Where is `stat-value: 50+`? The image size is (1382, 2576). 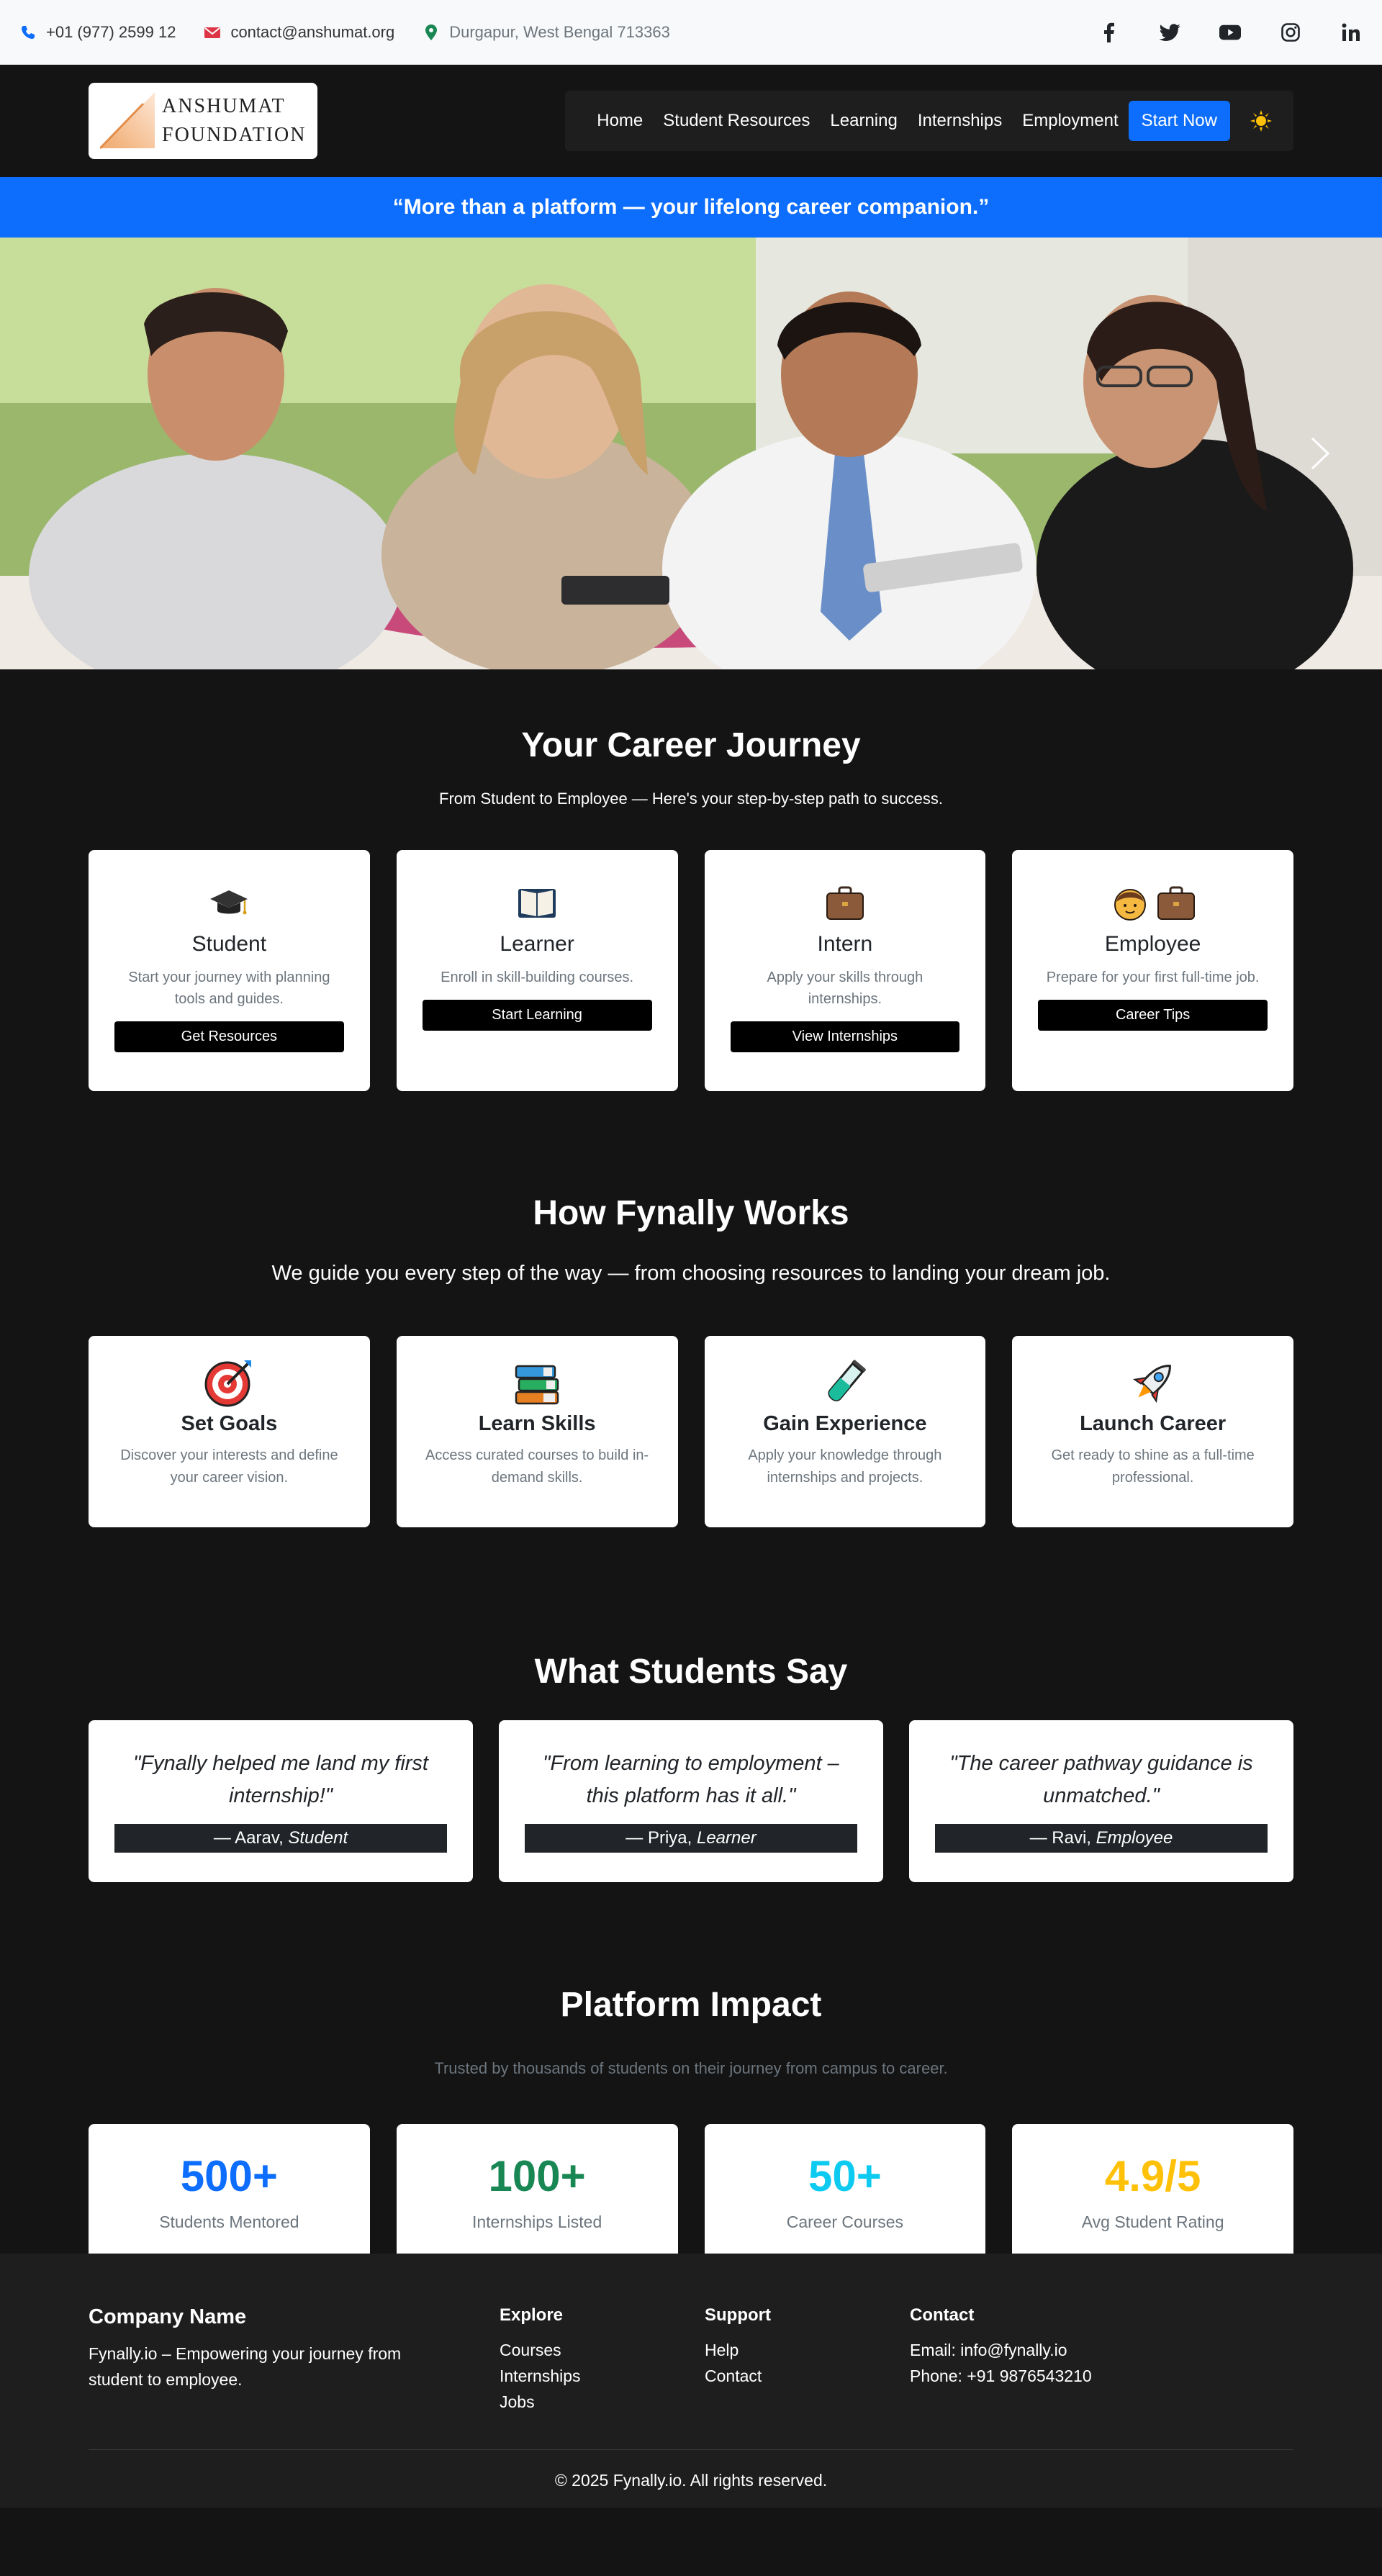
stat-value: 50+ is located at coordinates (845, 2176).